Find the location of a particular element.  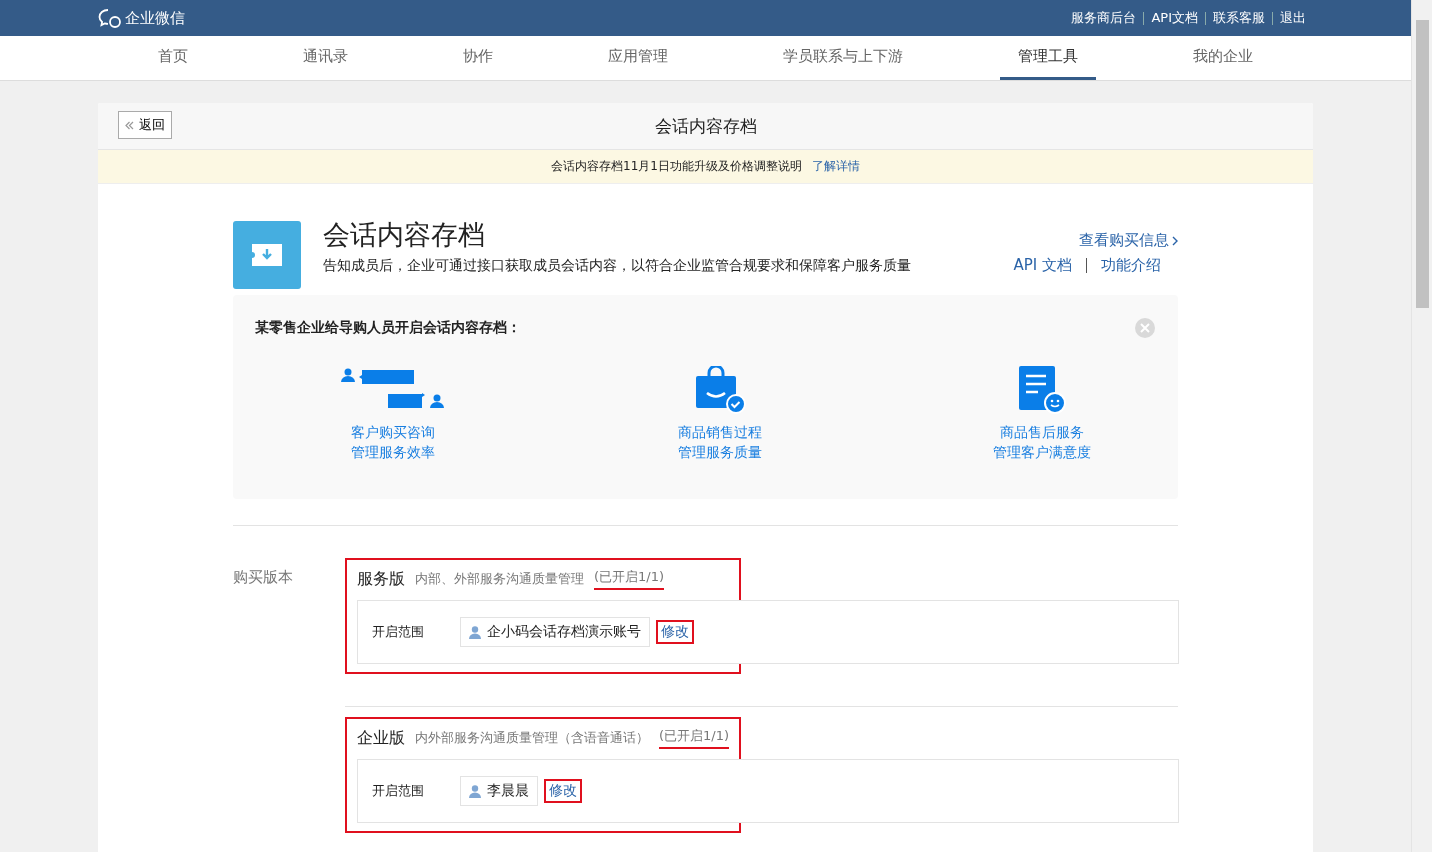

nav-tab: 我的企业 is located at coordinates (1223, 58).